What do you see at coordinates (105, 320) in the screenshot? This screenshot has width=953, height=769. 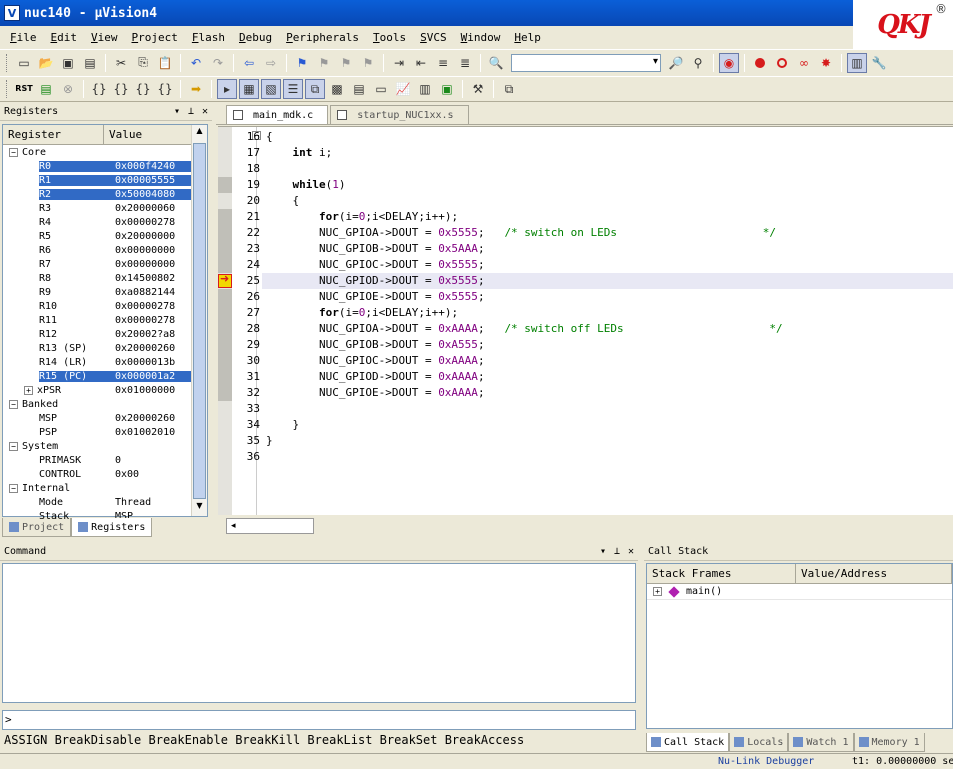 I see `register-row: R11 0x00000278` at bounding box center [105, 320].